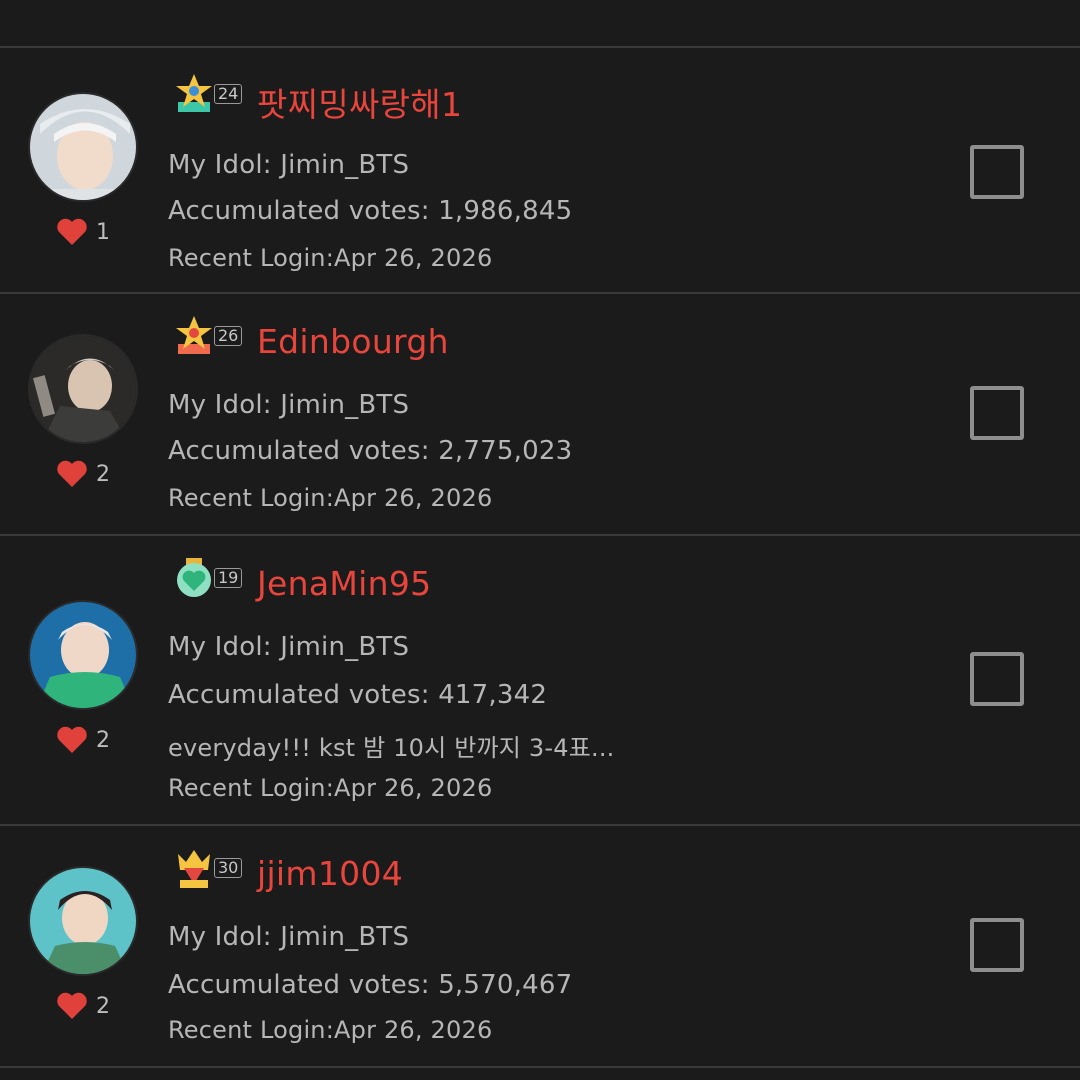  Describe the element at coordinates (228, 868) in the screenshot. I see `level-number: 30` at that location.